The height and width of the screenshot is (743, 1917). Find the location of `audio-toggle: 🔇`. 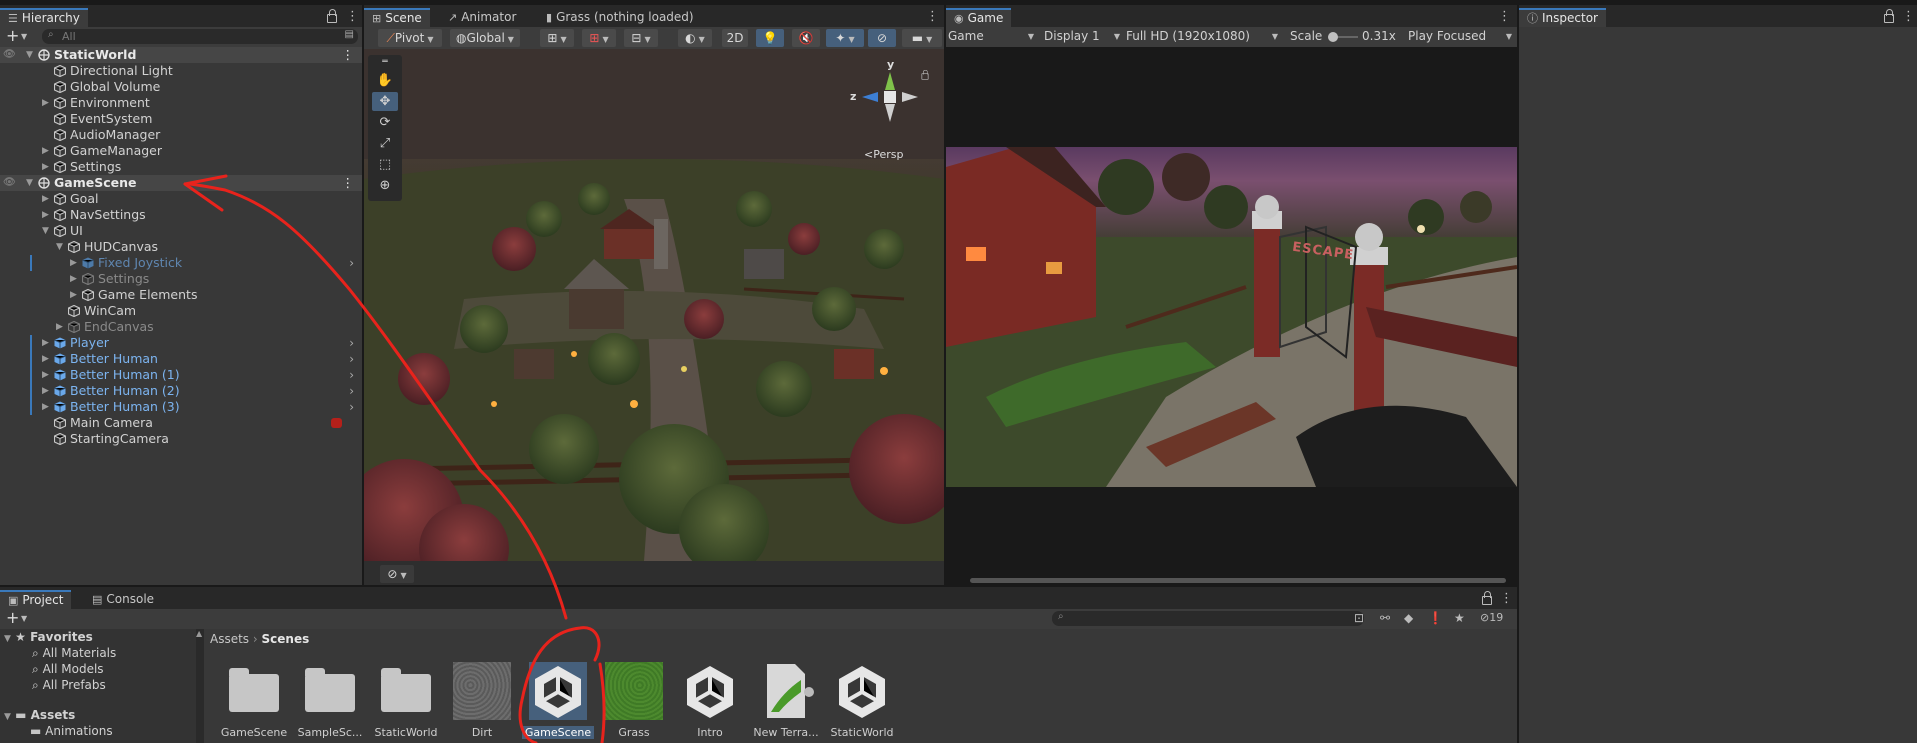

audio-toggle: 🔇 is located at coordinates (806, 38).